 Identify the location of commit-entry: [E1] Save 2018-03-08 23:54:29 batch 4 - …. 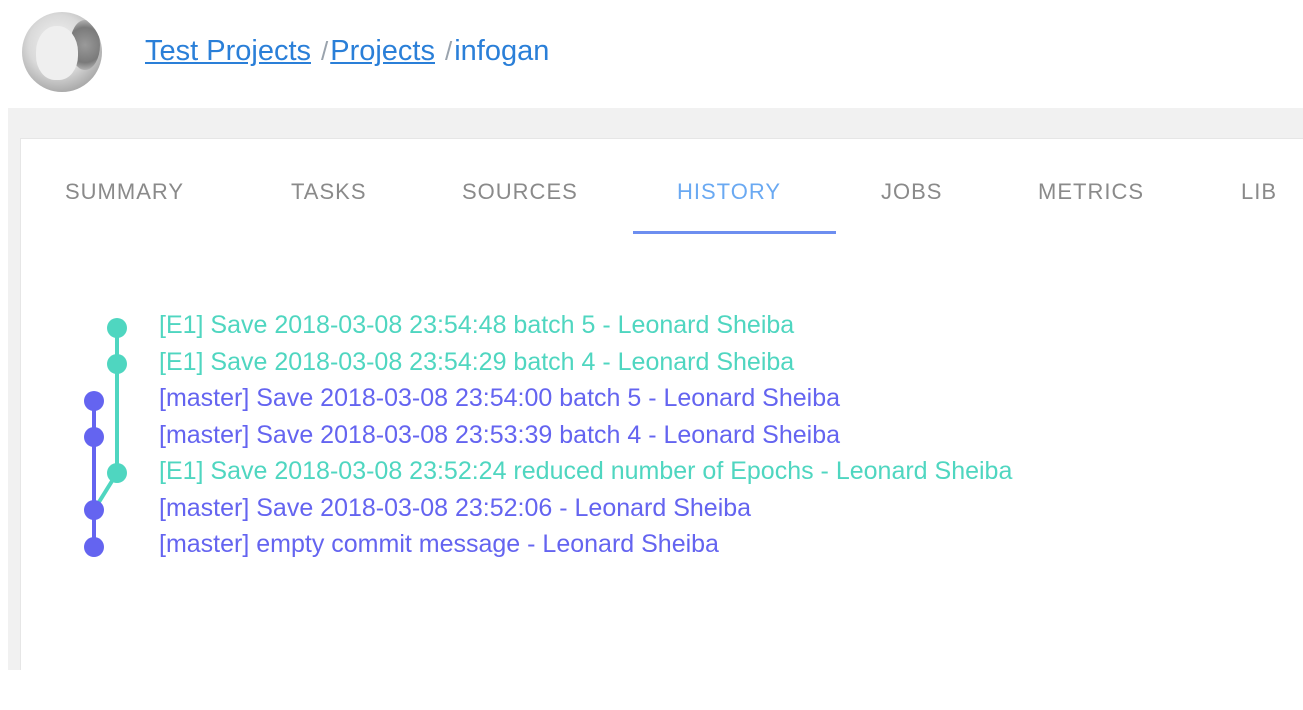
(585, 362).